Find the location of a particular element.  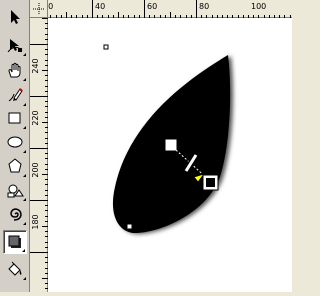

ruler-label: 20 is located at coordinates (50, 6).